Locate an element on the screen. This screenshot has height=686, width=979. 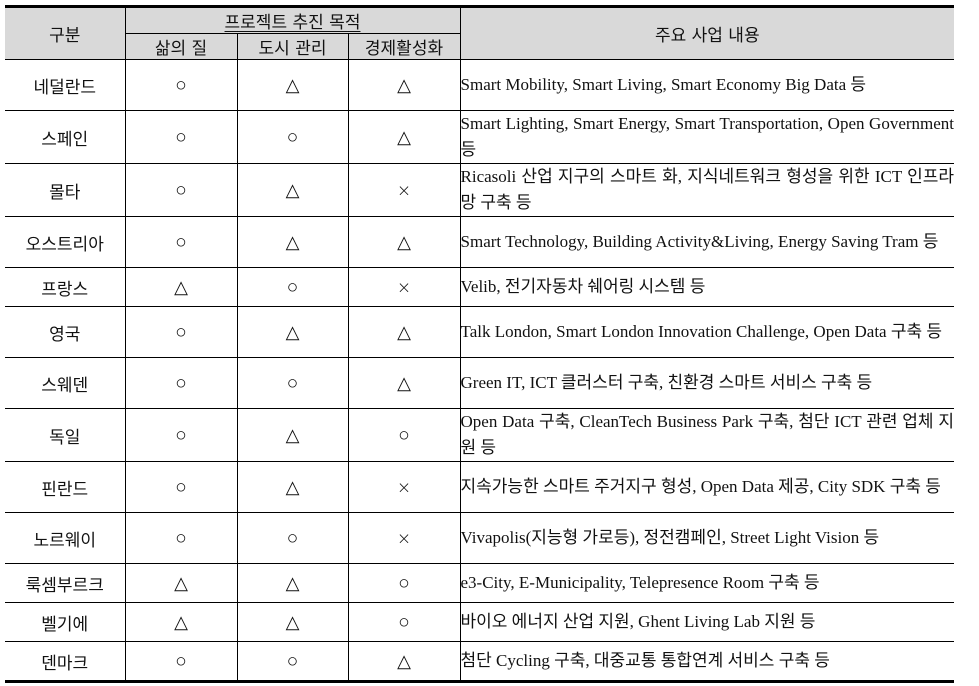
country-cell: 스웨덴 is located at coordinates (65, 383).